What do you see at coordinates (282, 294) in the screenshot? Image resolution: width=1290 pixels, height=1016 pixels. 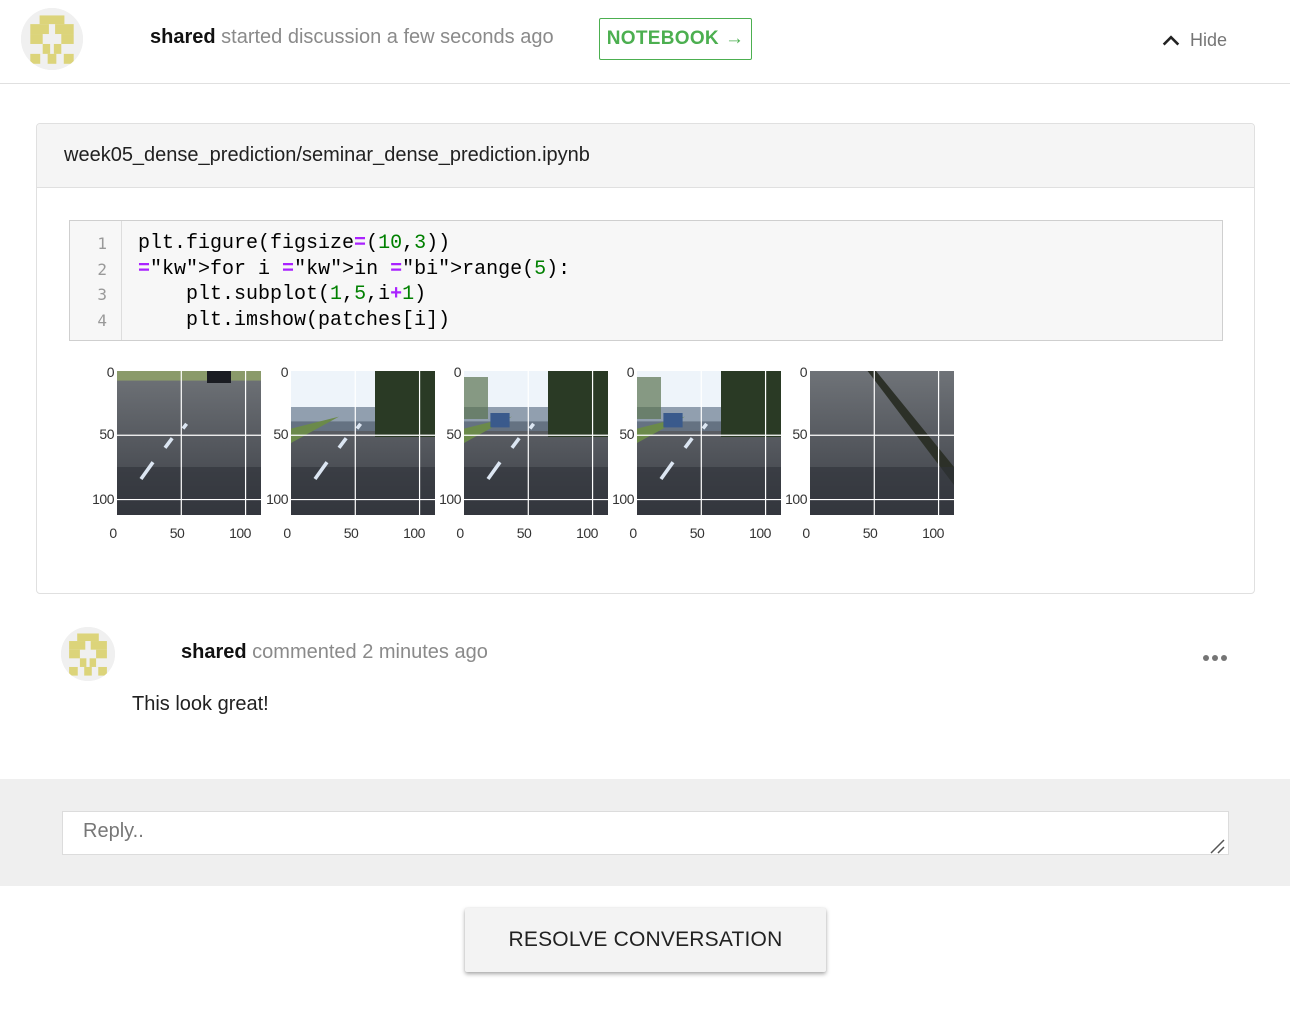 I see `code-line: plt.subplot(1,5,i+1)` at bounding box center [282, 294].